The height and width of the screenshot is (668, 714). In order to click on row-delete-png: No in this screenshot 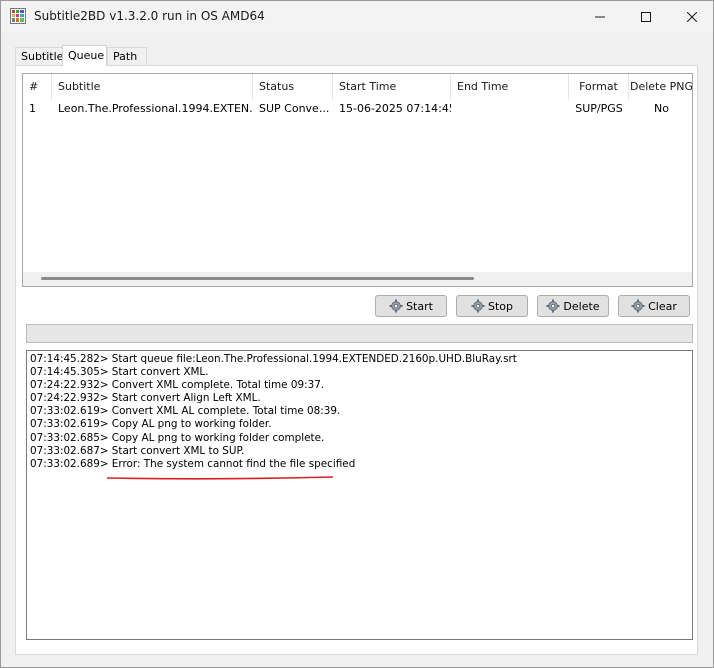, I will do `click(661, 108)`.